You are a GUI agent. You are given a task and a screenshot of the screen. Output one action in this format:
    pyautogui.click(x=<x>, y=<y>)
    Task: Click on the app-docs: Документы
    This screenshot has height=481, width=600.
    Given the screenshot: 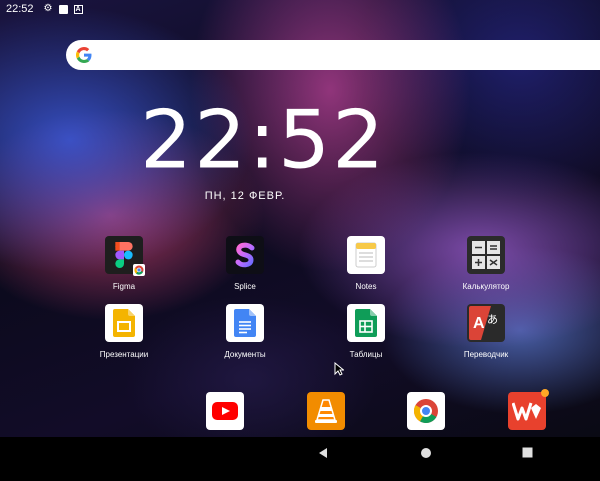 What is the action you would take?
    pyautogui.click(x=245, y=331)
    